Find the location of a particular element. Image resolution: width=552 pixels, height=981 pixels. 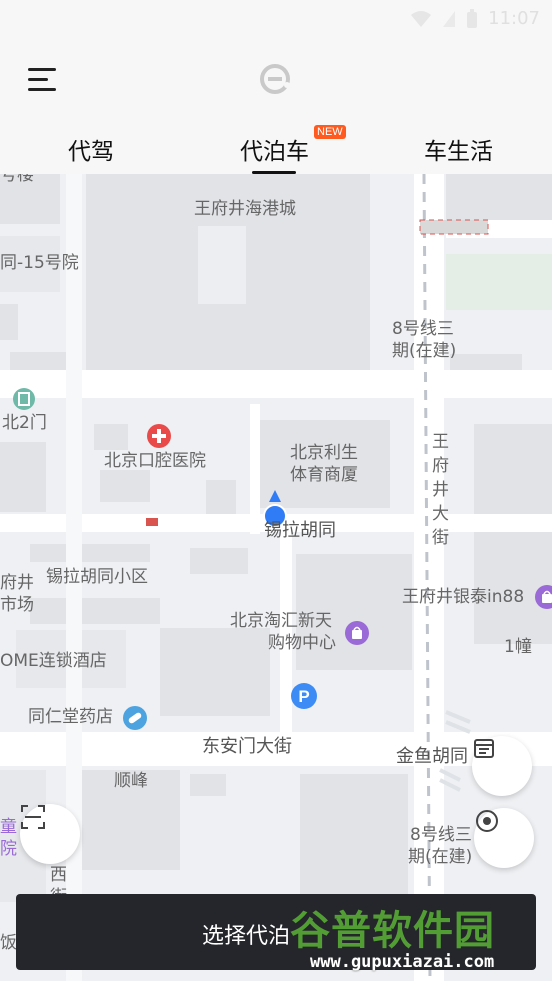

tab-label: 代驾 is located at coordinates (91, 152).